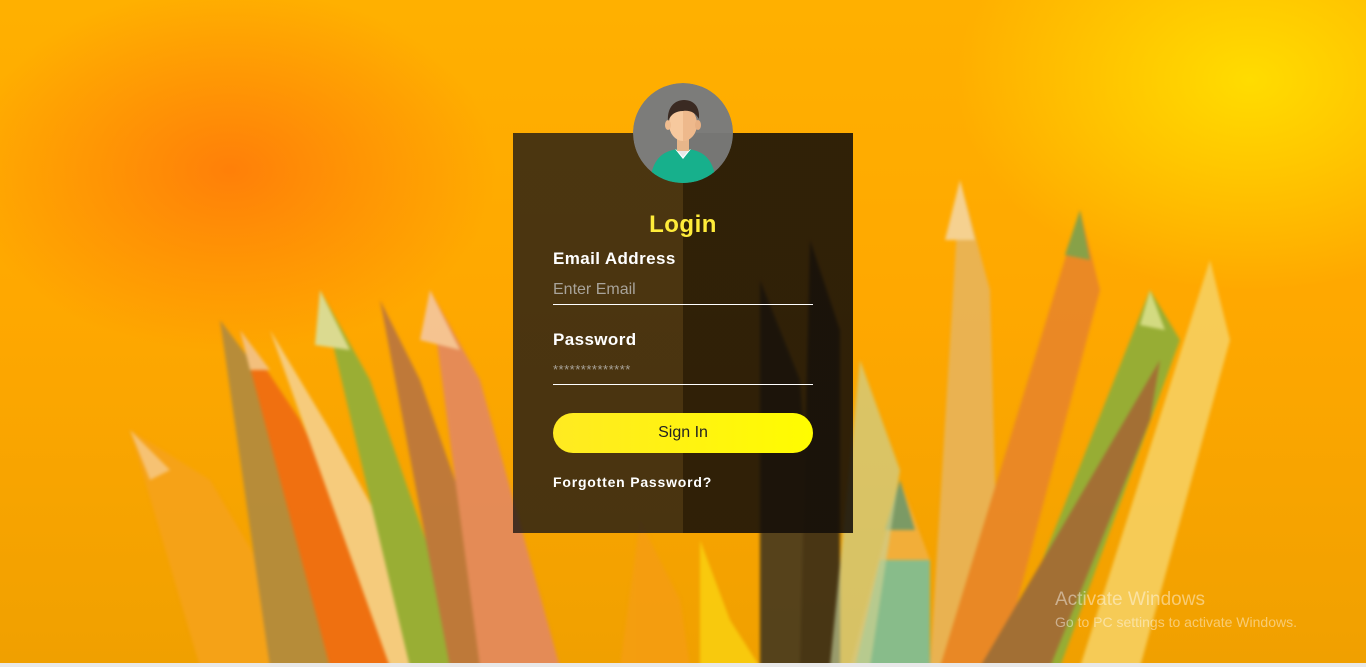 The width and height of the screenshot is (1366, 667). I want to click on password-field, so click(683, 370).